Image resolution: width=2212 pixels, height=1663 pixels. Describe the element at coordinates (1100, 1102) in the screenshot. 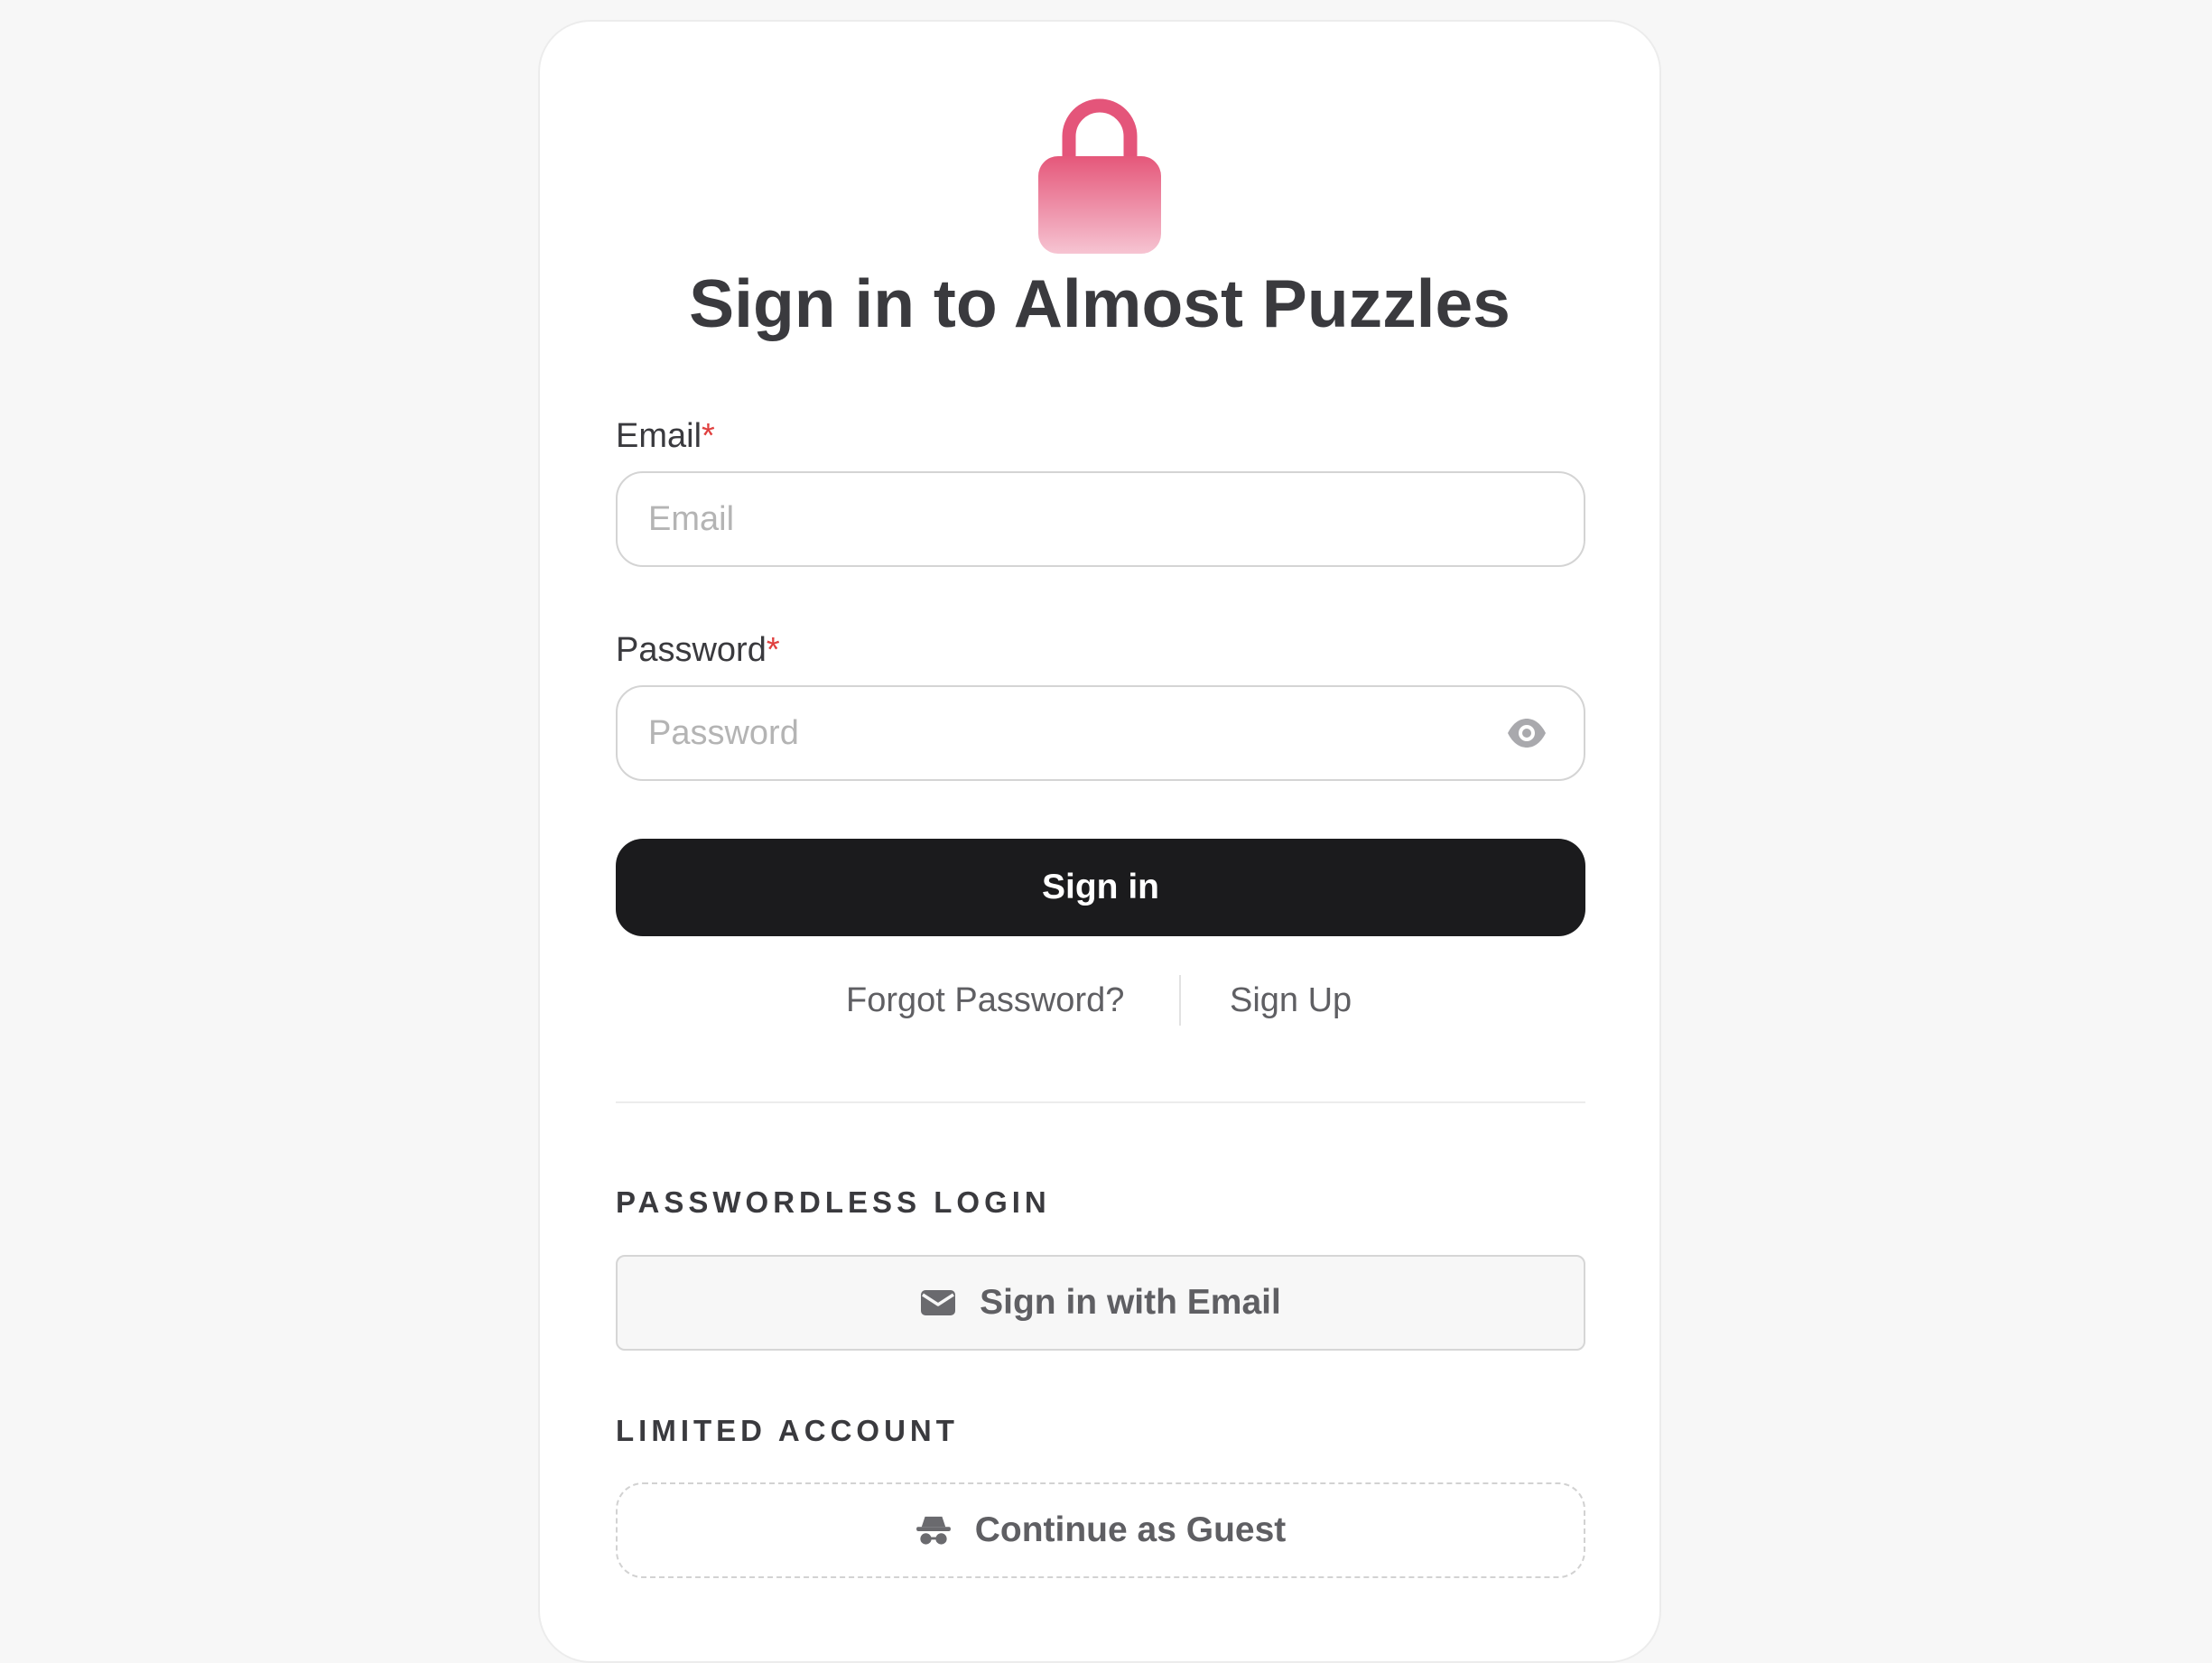

I see `section-divider` at that location.